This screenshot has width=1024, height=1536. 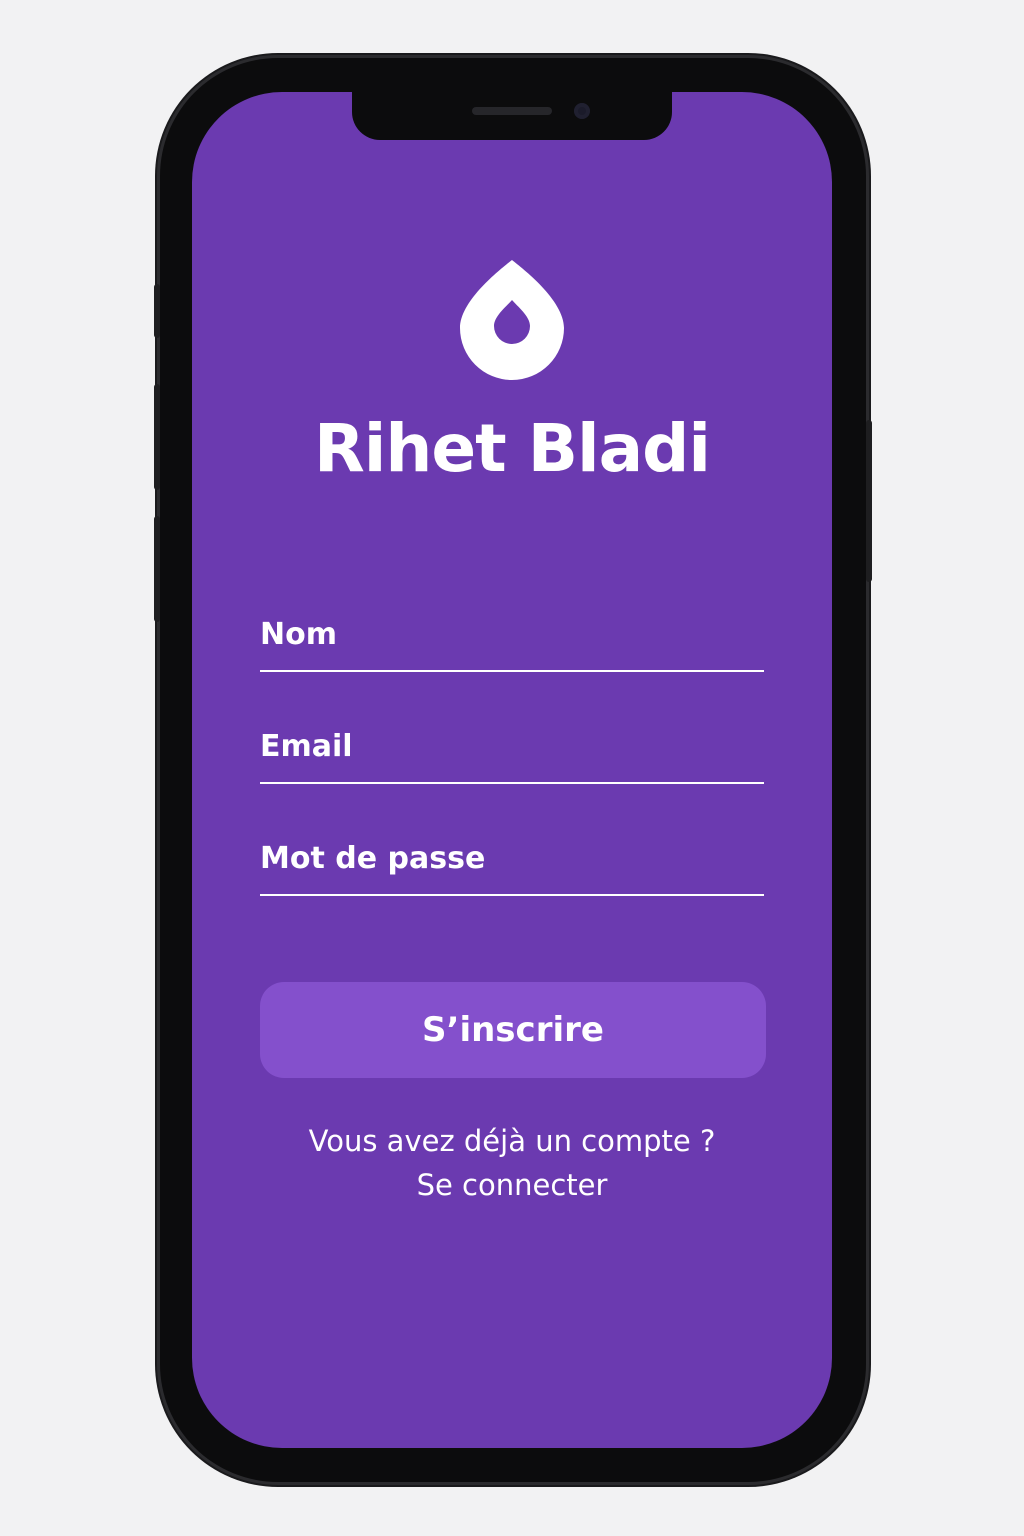 I want to click on signup-button: S’inscrire, so click(x=513, y=1030).